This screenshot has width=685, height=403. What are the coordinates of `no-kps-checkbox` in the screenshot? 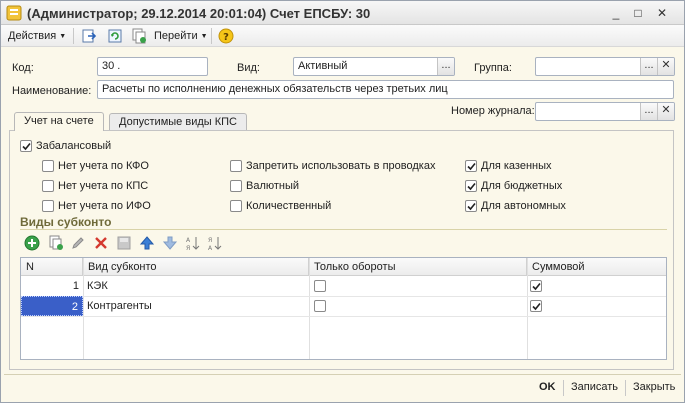 It's located at (48, 186).